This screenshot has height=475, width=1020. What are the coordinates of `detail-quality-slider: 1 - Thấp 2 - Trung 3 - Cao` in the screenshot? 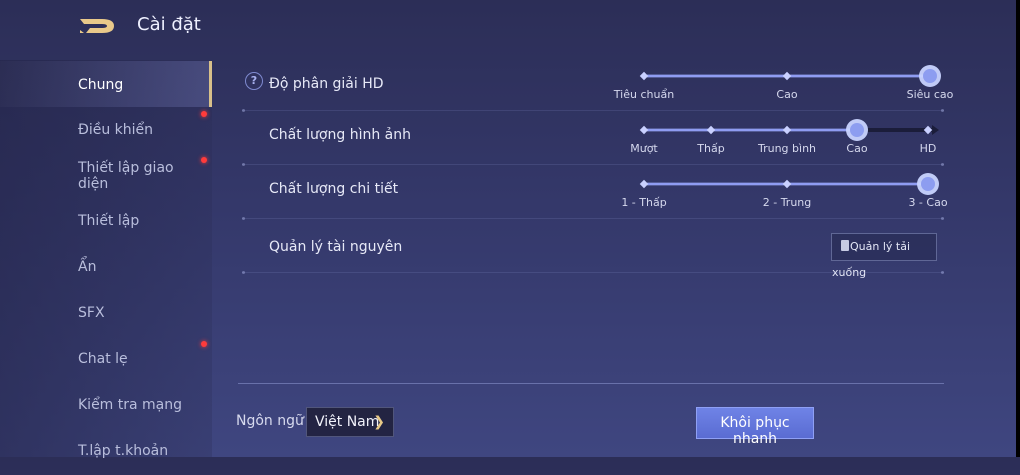 It's located at (595, 192).